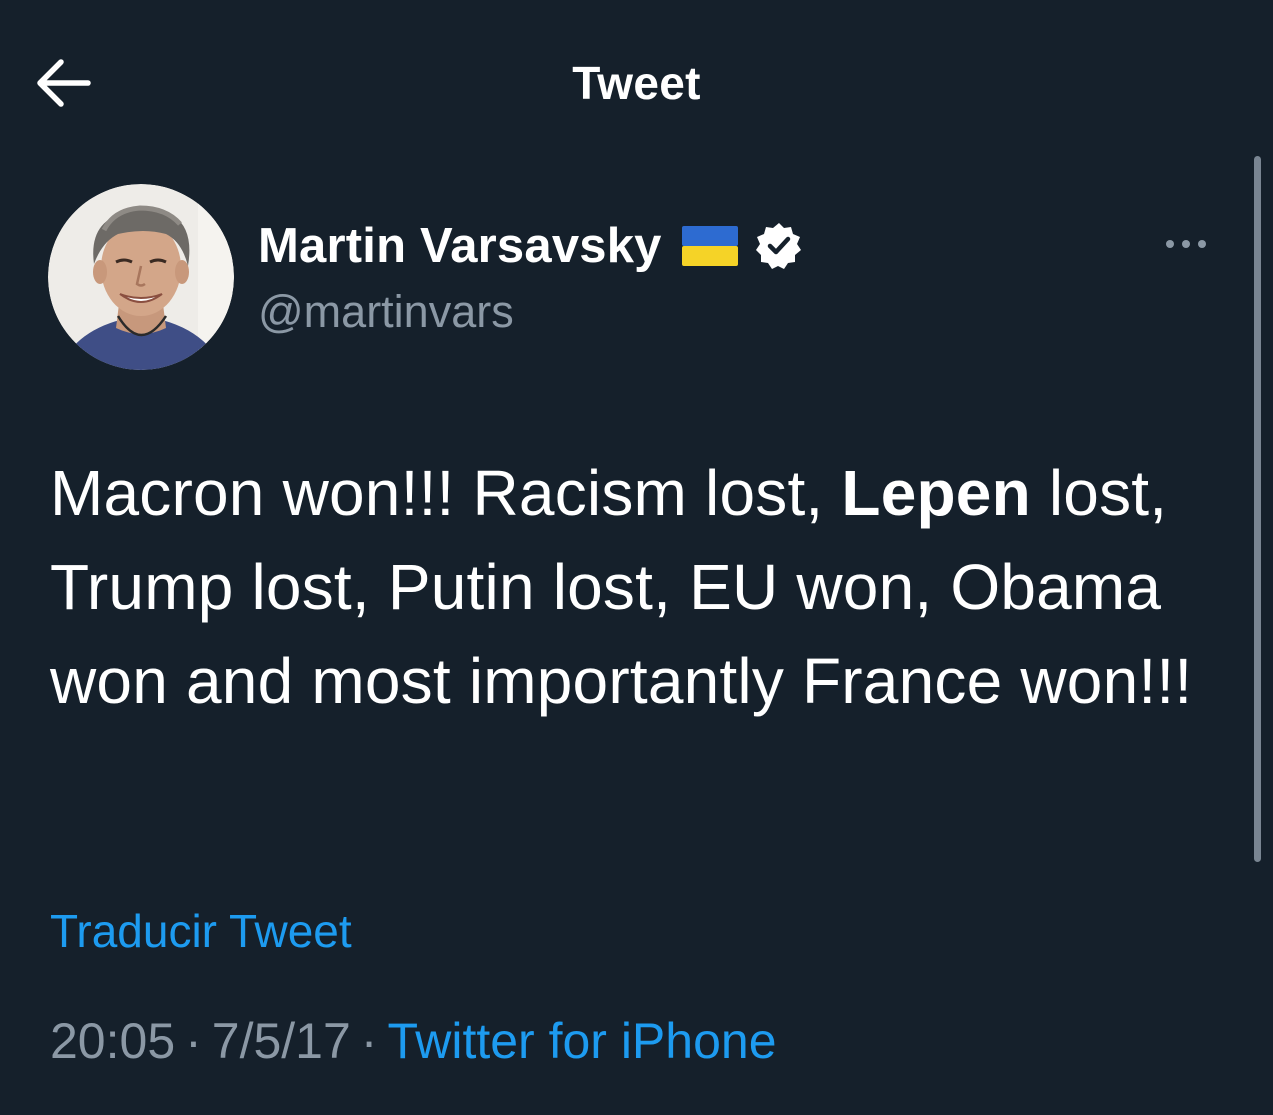  What do you see at coordinates (709, 246) in the screenshot?
I see `ukraine-flag-icon` at bounding box center [709, 246].